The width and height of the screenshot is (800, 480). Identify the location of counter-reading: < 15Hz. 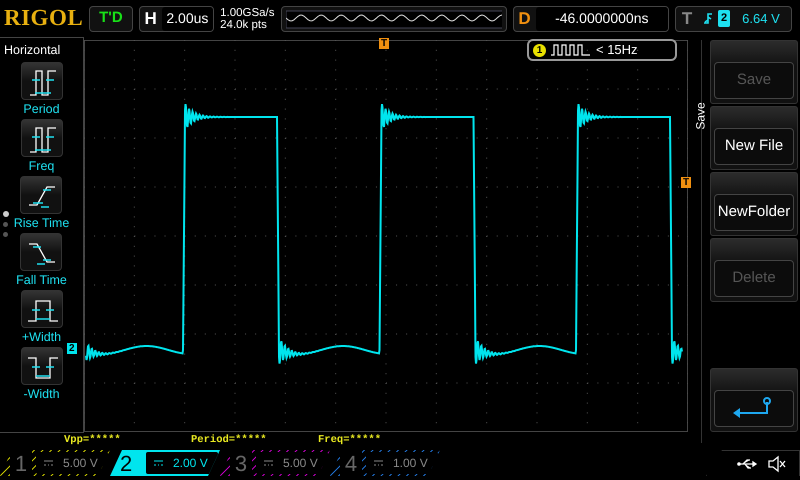
(617, 50).